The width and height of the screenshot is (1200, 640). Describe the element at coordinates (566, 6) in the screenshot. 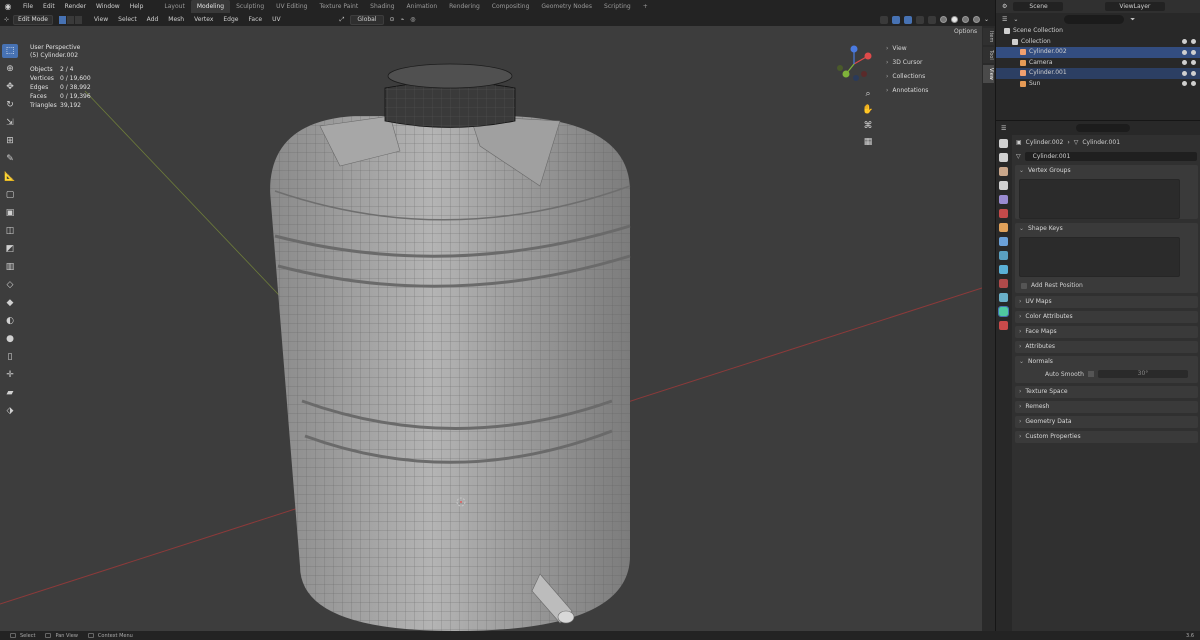

I see `workspace-tab-geometry-nodes: Geometry Nodes` at that location.